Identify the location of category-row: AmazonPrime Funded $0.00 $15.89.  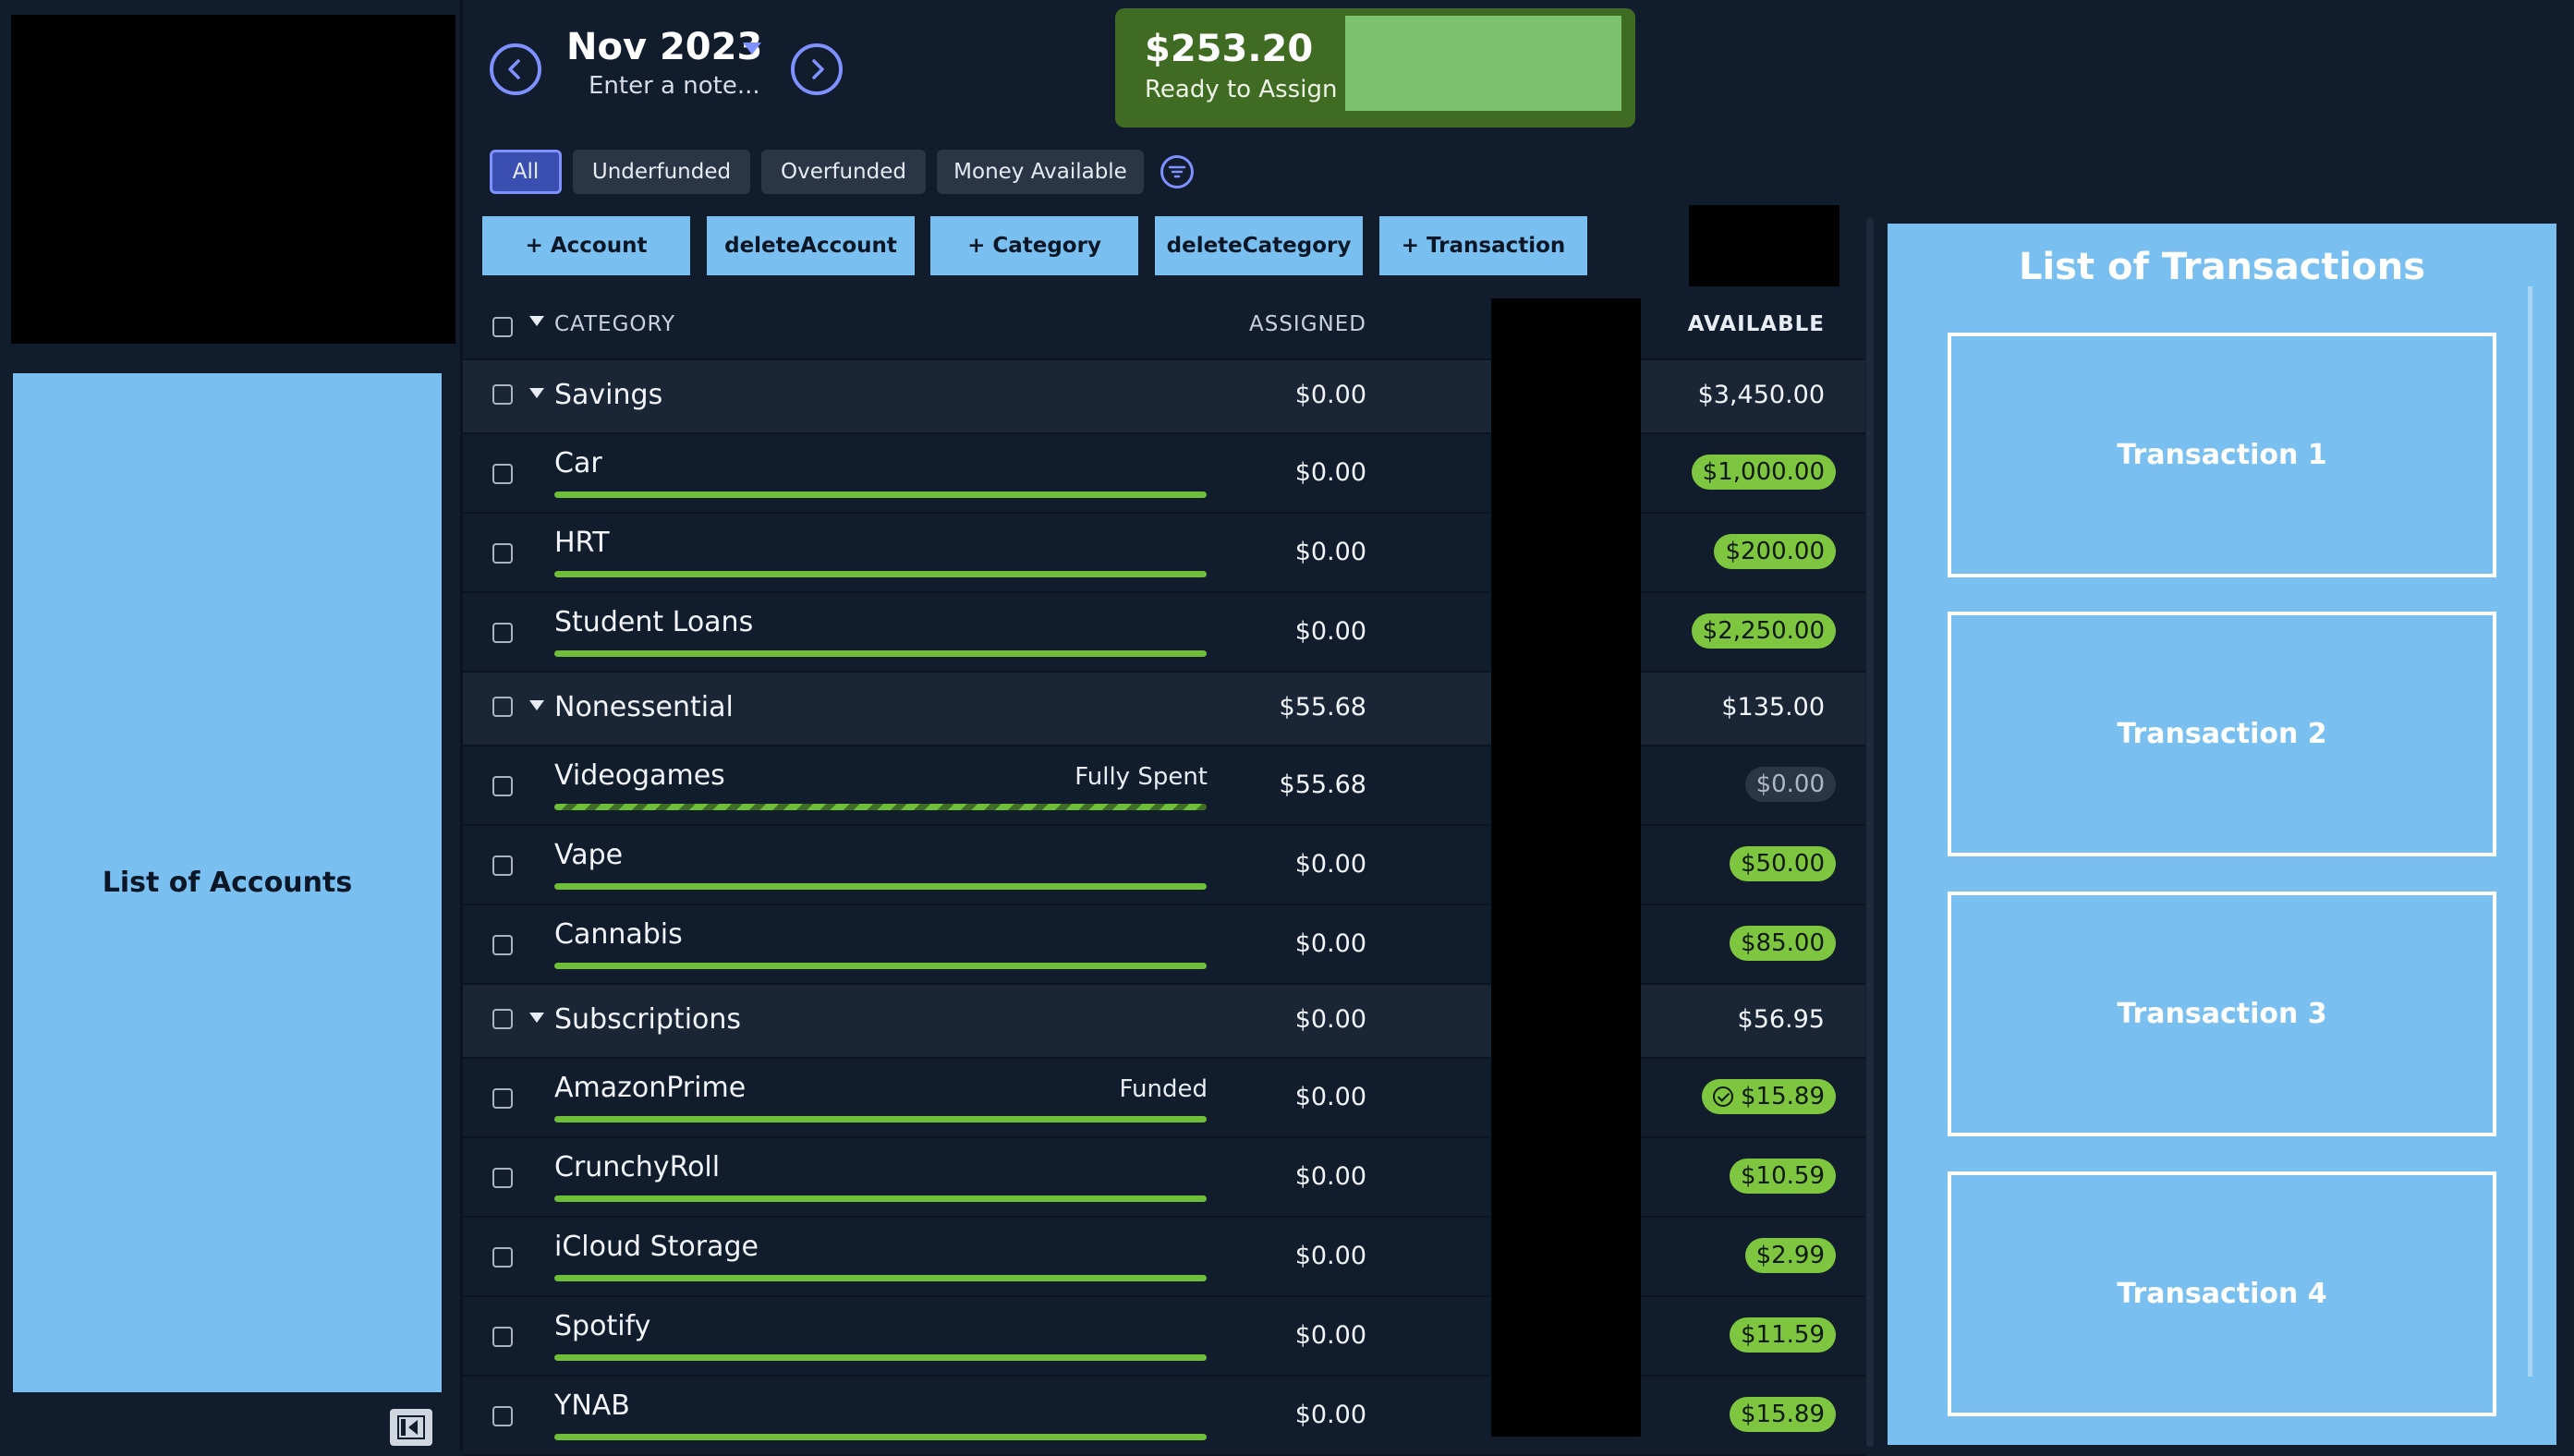
(1164, 1098).